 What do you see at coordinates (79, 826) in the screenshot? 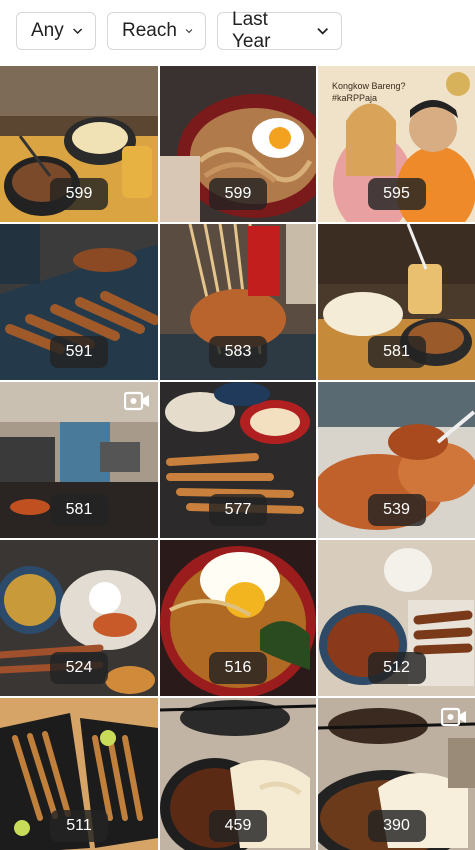
I see `reach-count-badge: 511` at bounding box center [79, 826].